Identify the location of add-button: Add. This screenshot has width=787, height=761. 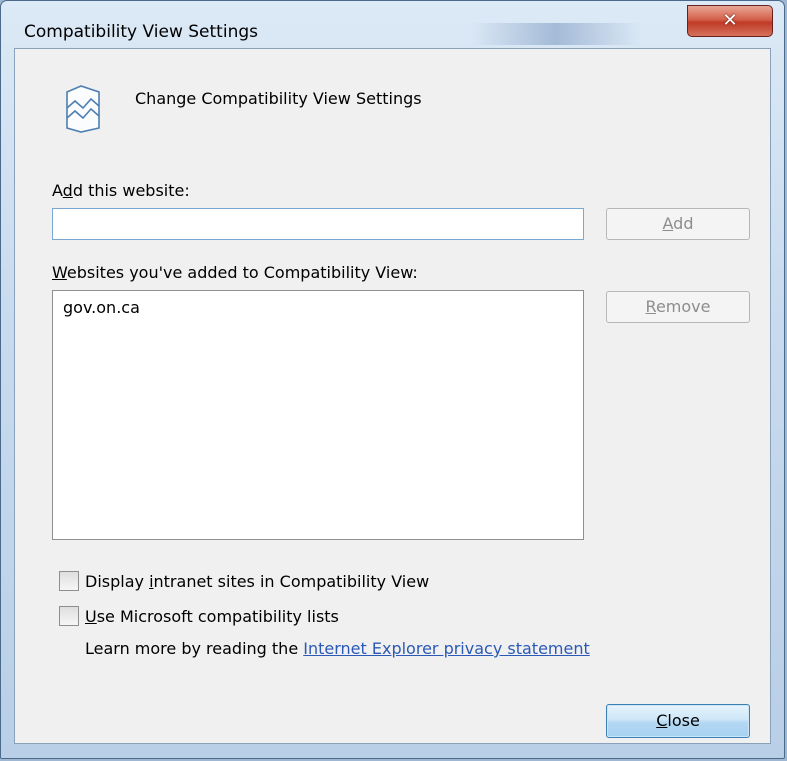
(678, 224).